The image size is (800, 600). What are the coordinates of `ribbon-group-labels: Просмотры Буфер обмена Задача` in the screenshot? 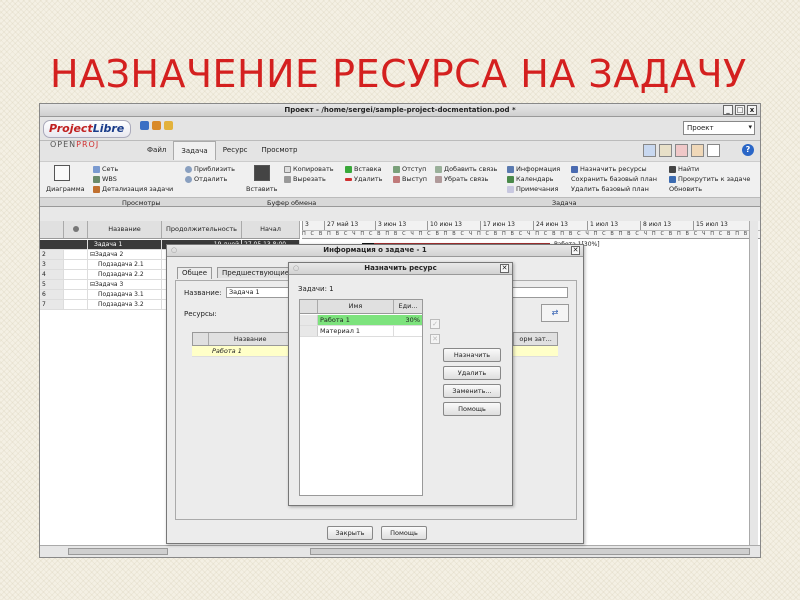 It's located at (400, 202).